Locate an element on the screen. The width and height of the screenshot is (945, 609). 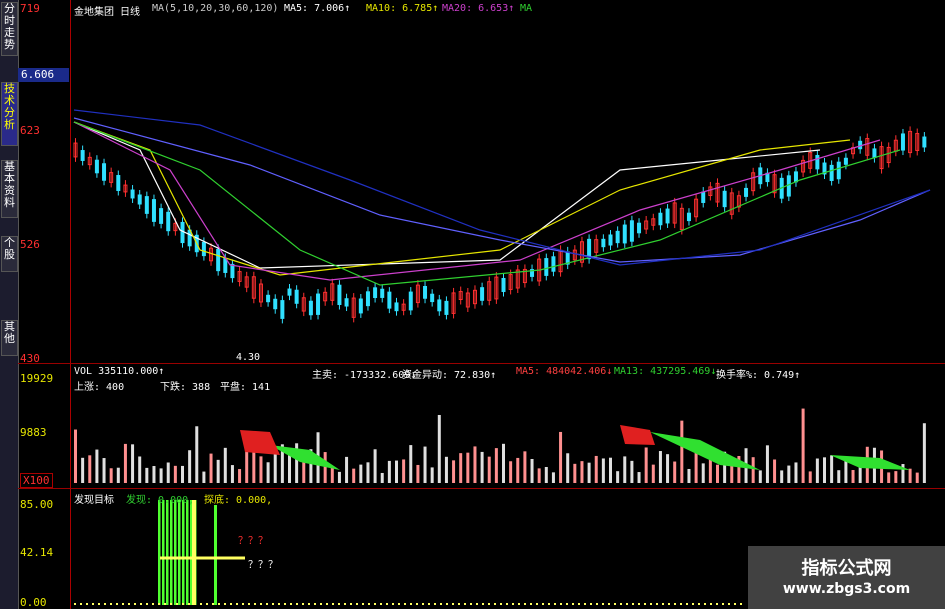
watermark: 指标公式网 www.zbgs3.com is located at coordinates (846, 577).